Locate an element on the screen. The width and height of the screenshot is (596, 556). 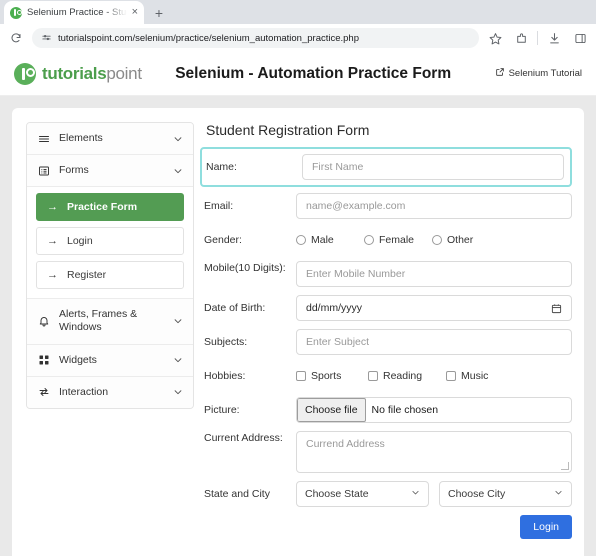
sidebar-subitem-label: Register is located at coordinates (87, 275).